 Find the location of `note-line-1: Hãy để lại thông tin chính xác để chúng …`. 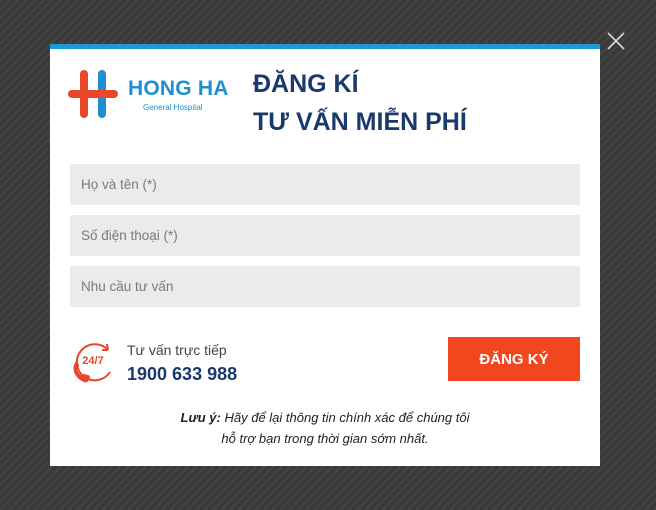

note-line-1: Hãy để lại thông tin chính xác để chúng … is located at coordinates (347, 417).